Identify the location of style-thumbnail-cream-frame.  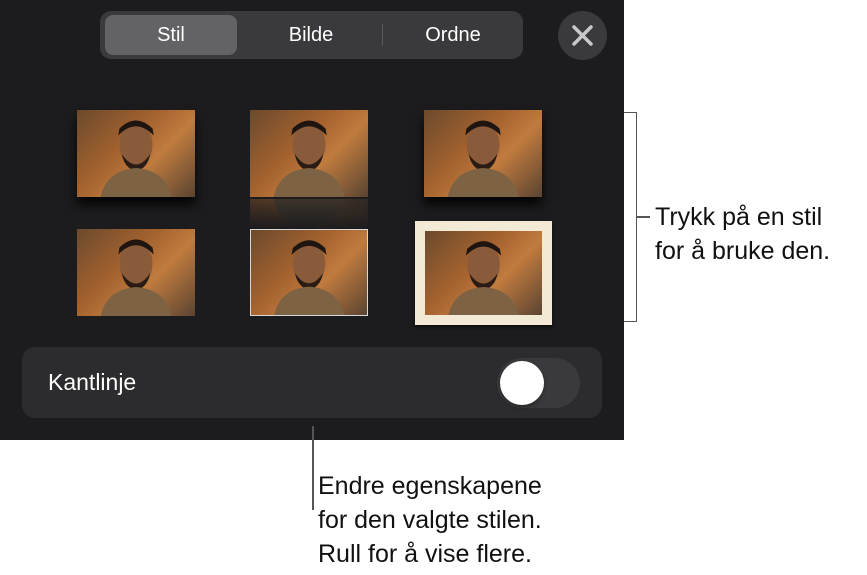
(483, 273).